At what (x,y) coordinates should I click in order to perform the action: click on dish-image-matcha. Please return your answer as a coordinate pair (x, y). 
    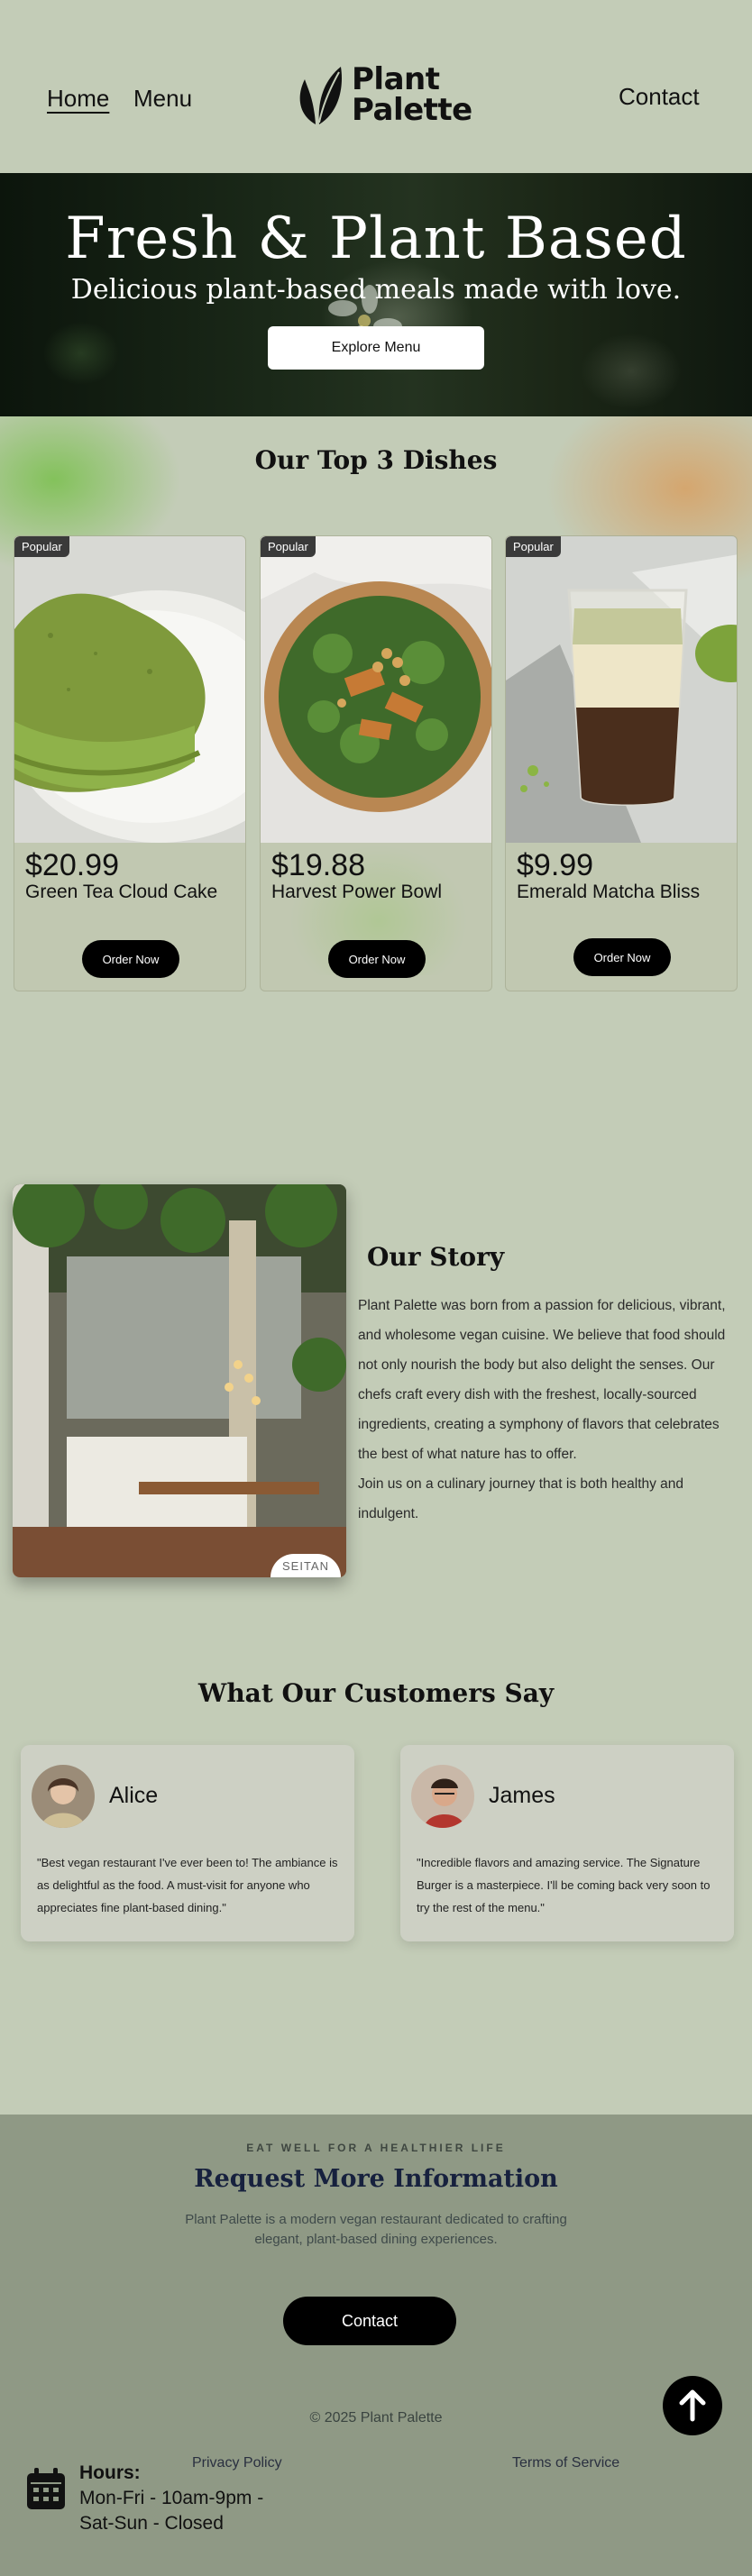
    Looking at the image, I should click on (621, 689).